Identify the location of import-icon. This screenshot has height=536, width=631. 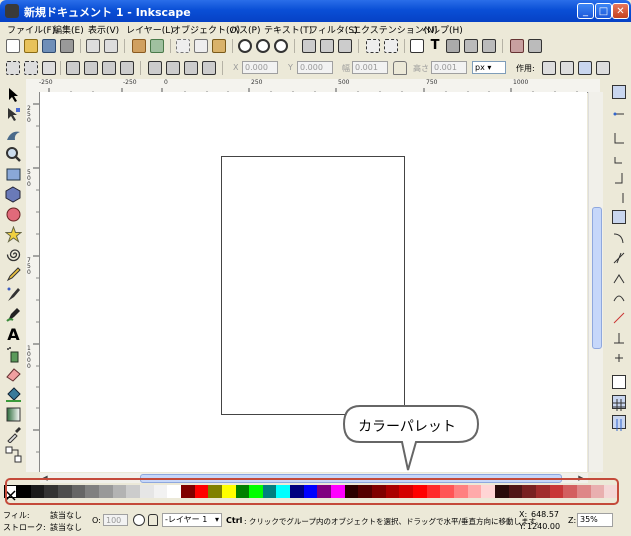
(93, 46).